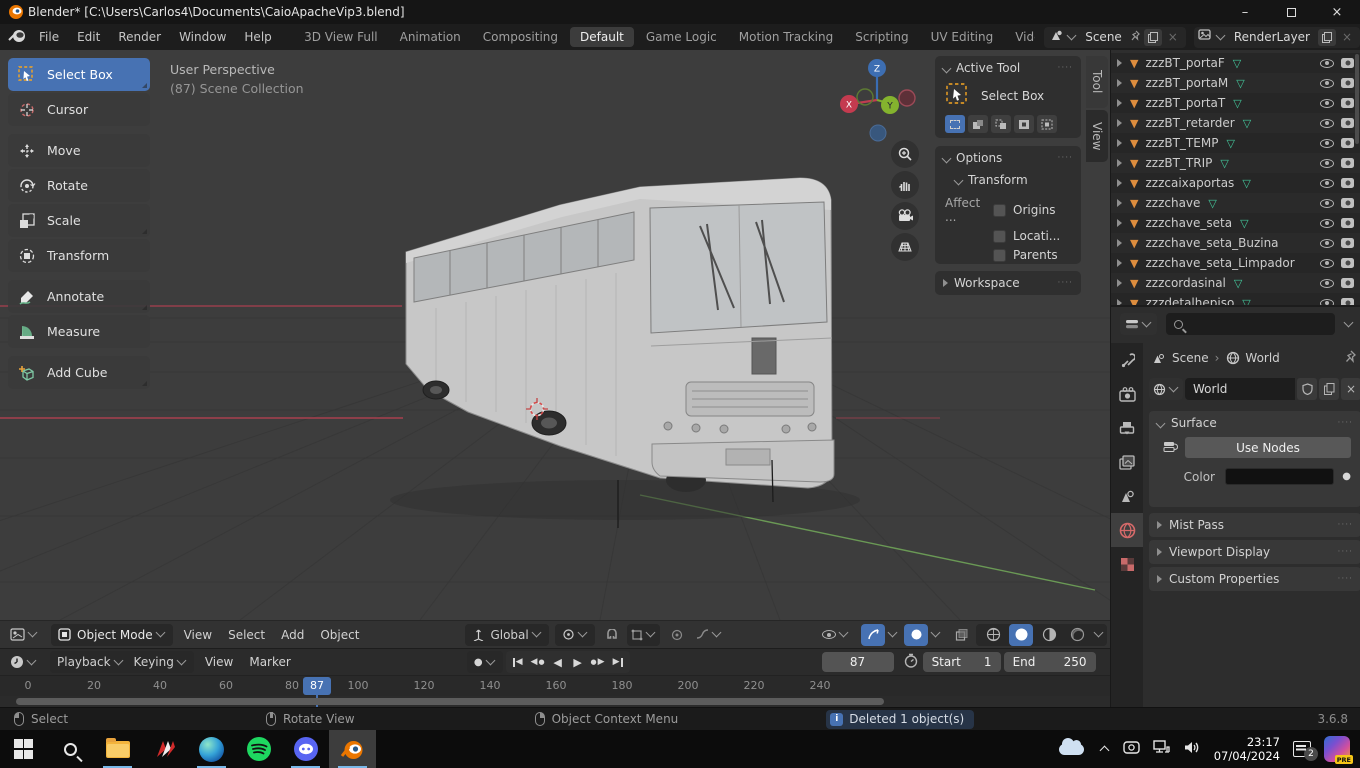 The height and width of the screenshot is (768, 1360). Describe the element at coordinates (1190, 358) in the screenshot. I see `breadcrumb-scene: Scene` at that location.